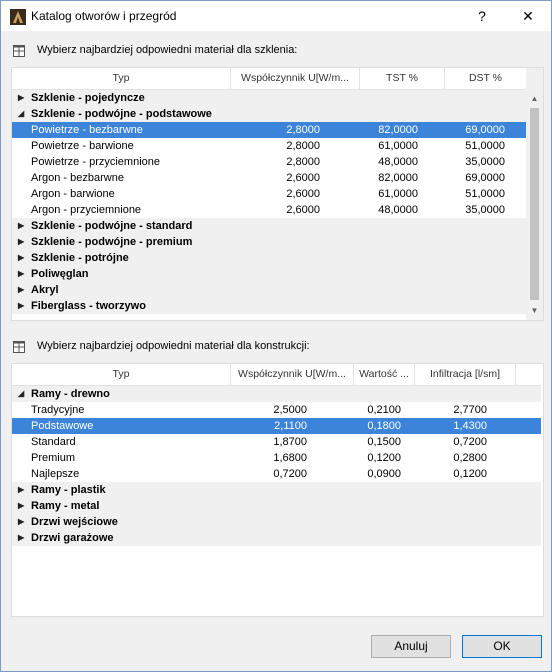  Describe the element at coordinates (269, 290) in the screenshot. I see `group-row: ▶ Akryl` at that location.